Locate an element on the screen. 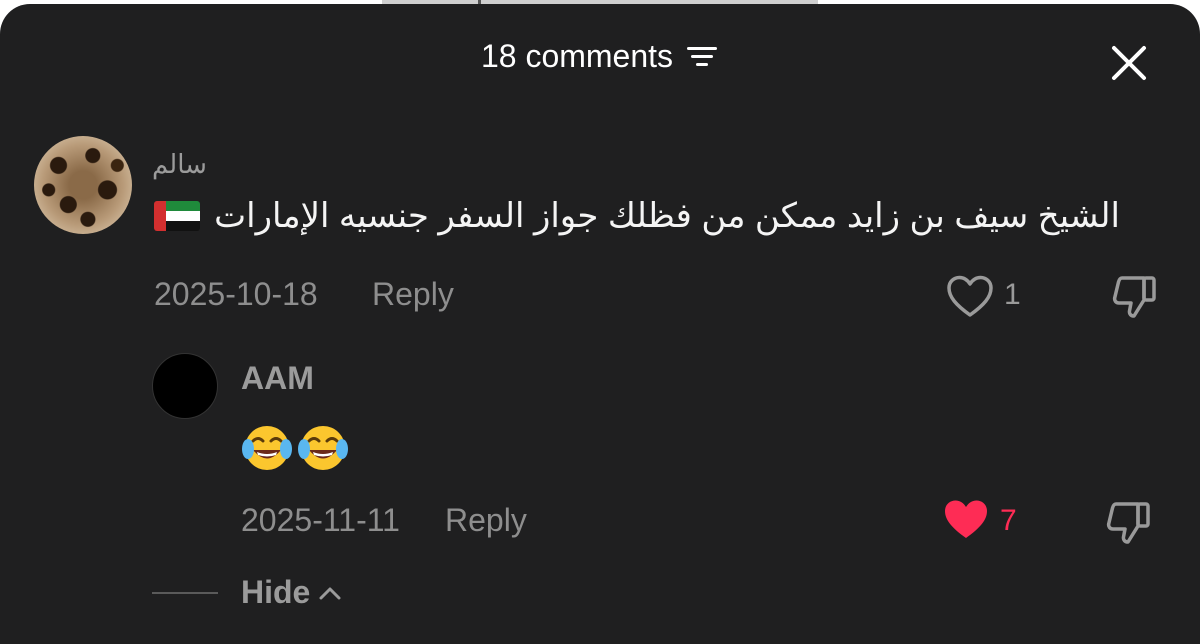 The height and width of the screenshot is (644, 1200). avatar is located at coordinates (83, 185).